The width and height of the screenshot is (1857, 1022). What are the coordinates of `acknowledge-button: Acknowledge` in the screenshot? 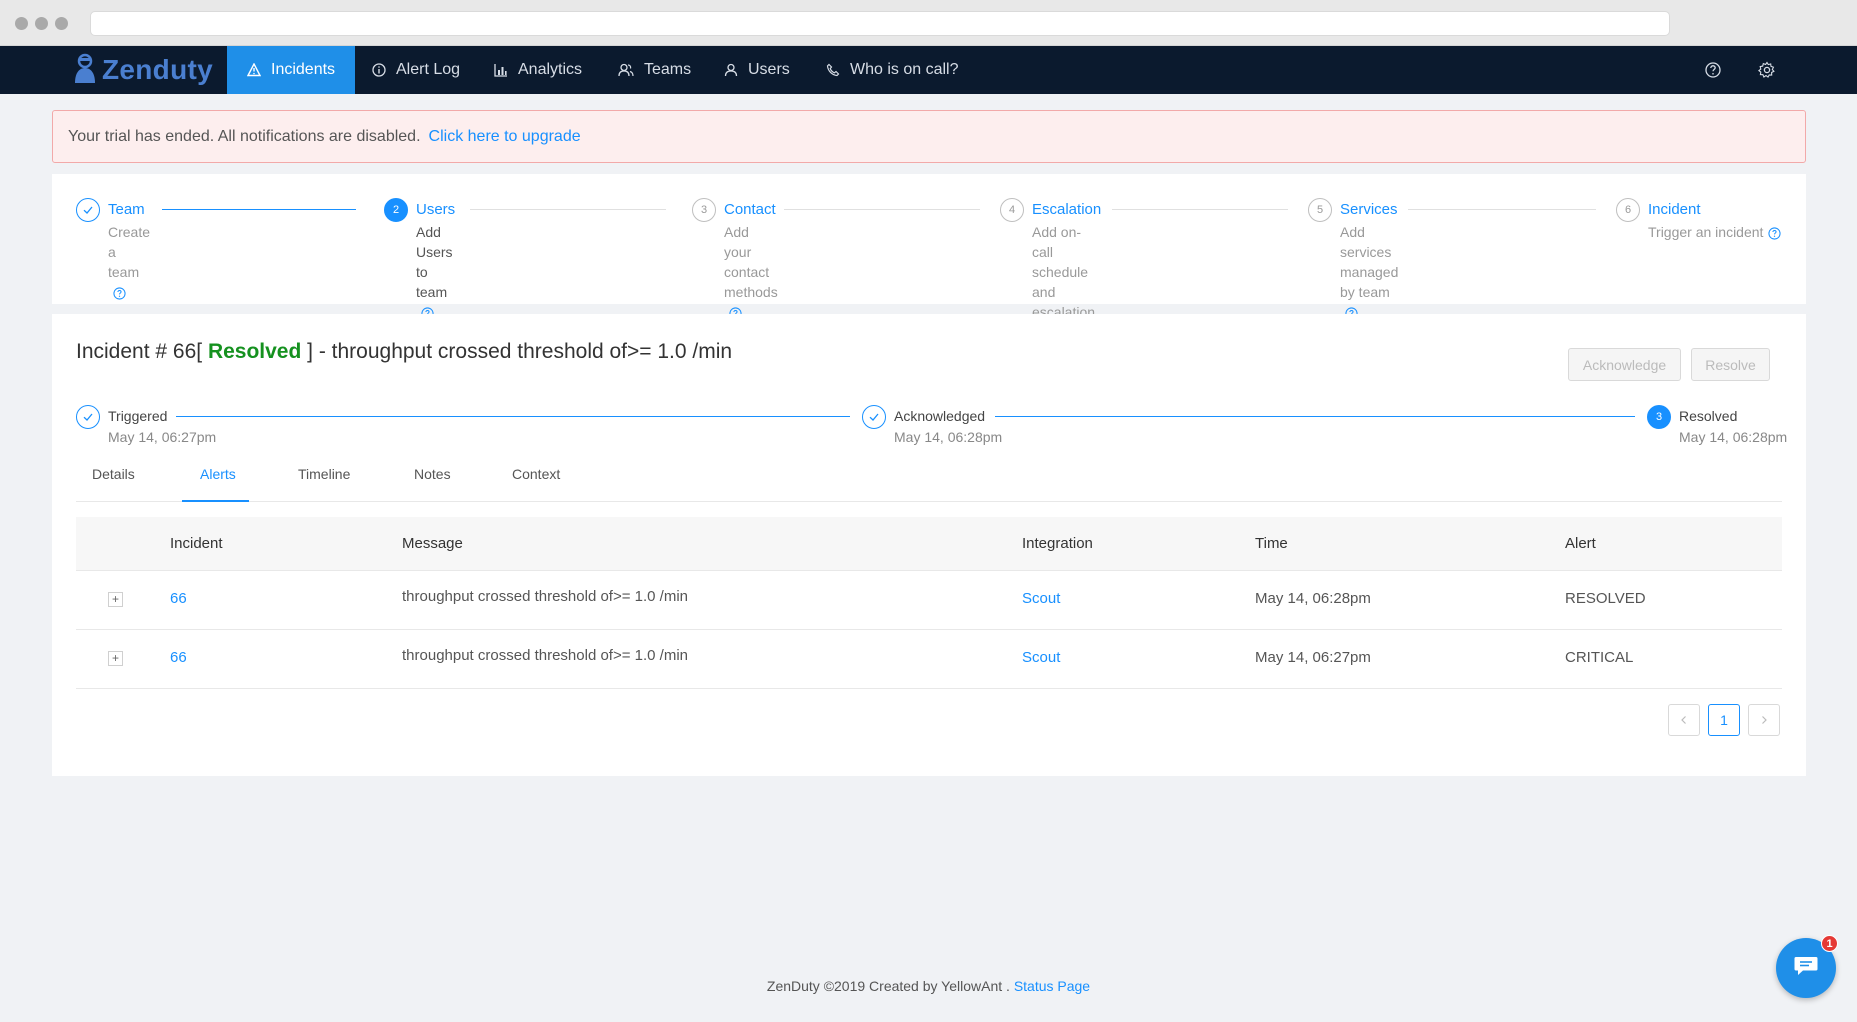 It's located at (1624, 364).